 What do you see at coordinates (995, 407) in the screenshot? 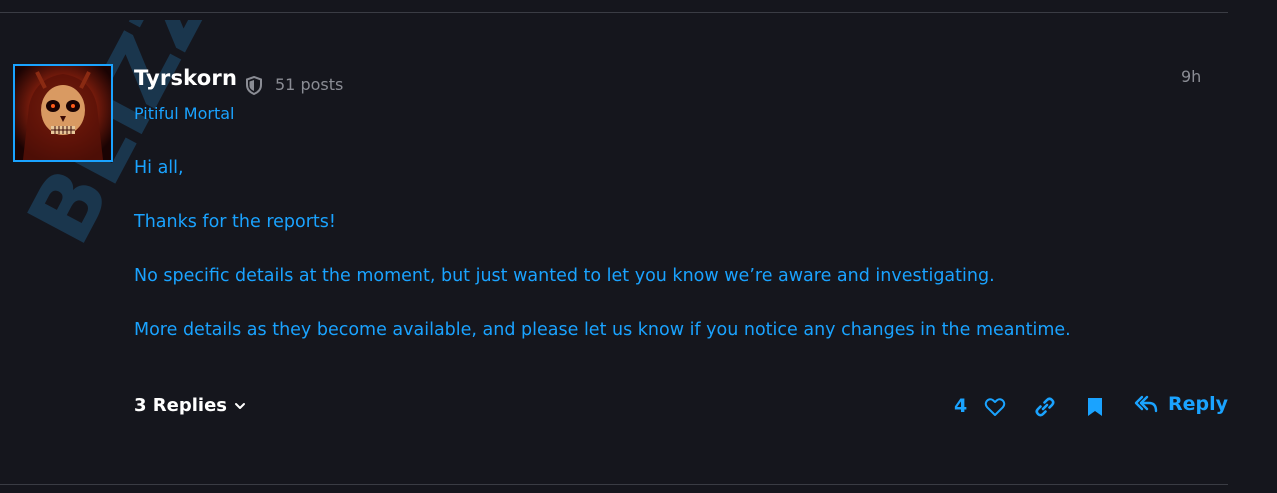
I see `heart-icon` at bounding box center [995, 407].